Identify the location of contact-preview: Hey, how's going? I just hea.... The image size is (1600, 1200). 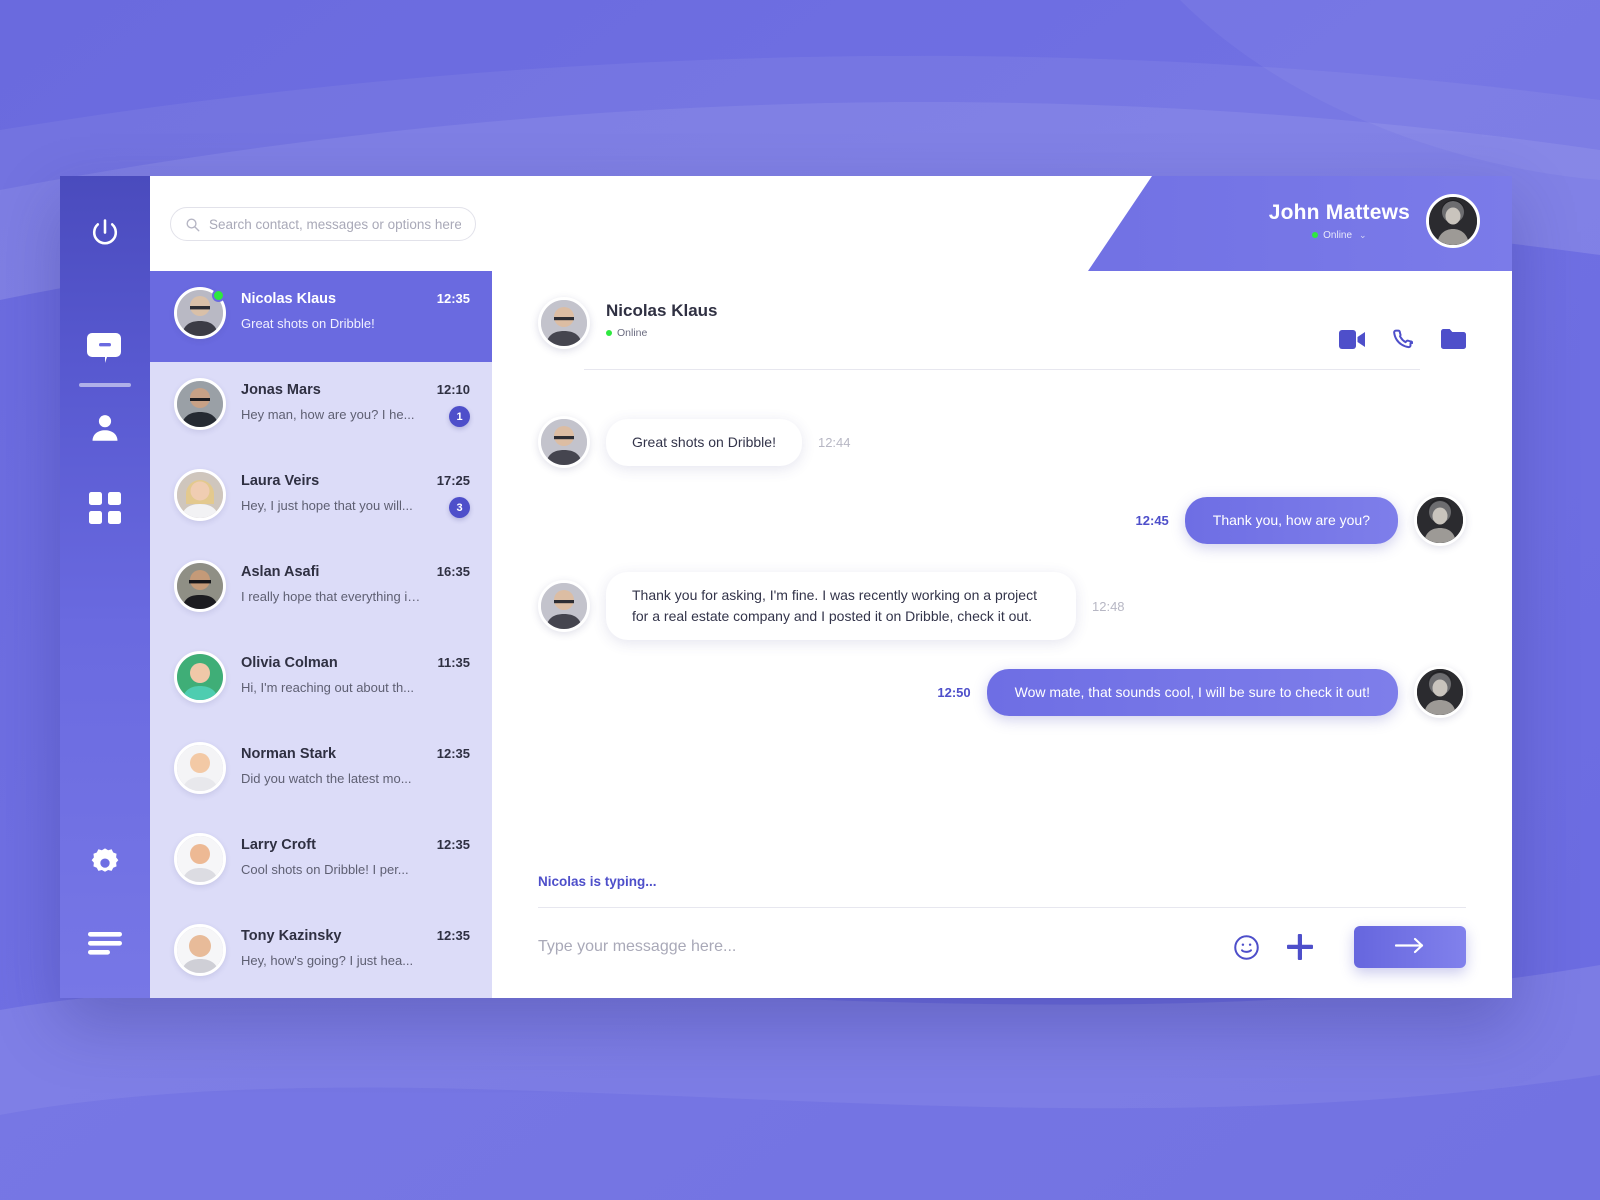
(327, 961).